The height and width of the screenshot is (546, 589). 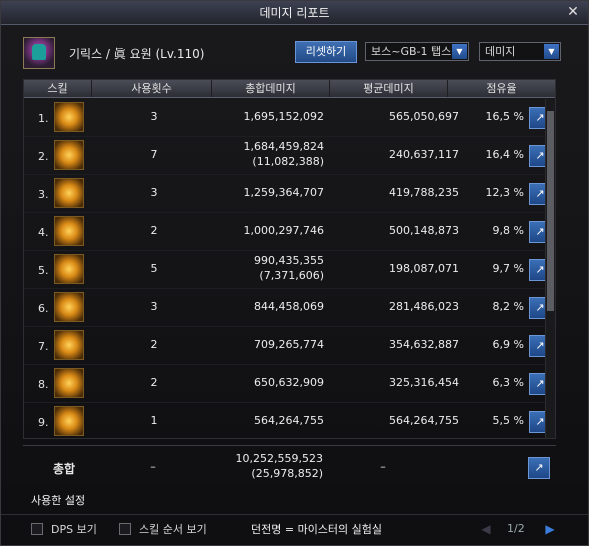 What do you see at coordinates (271, 88) in the screenshot?
I see `column-header-total: 총합데미지` at bounding box center [271, 88].